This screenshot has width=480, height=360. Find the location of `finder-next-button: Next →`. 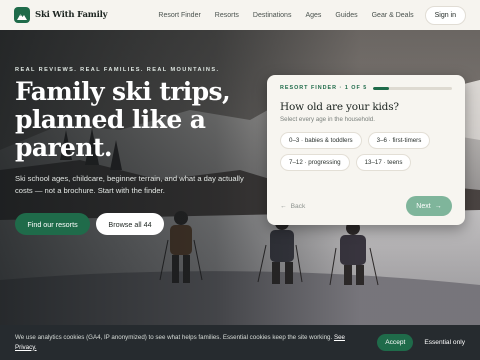

finder-next-button: Next → is located at coordinates (429, 206).